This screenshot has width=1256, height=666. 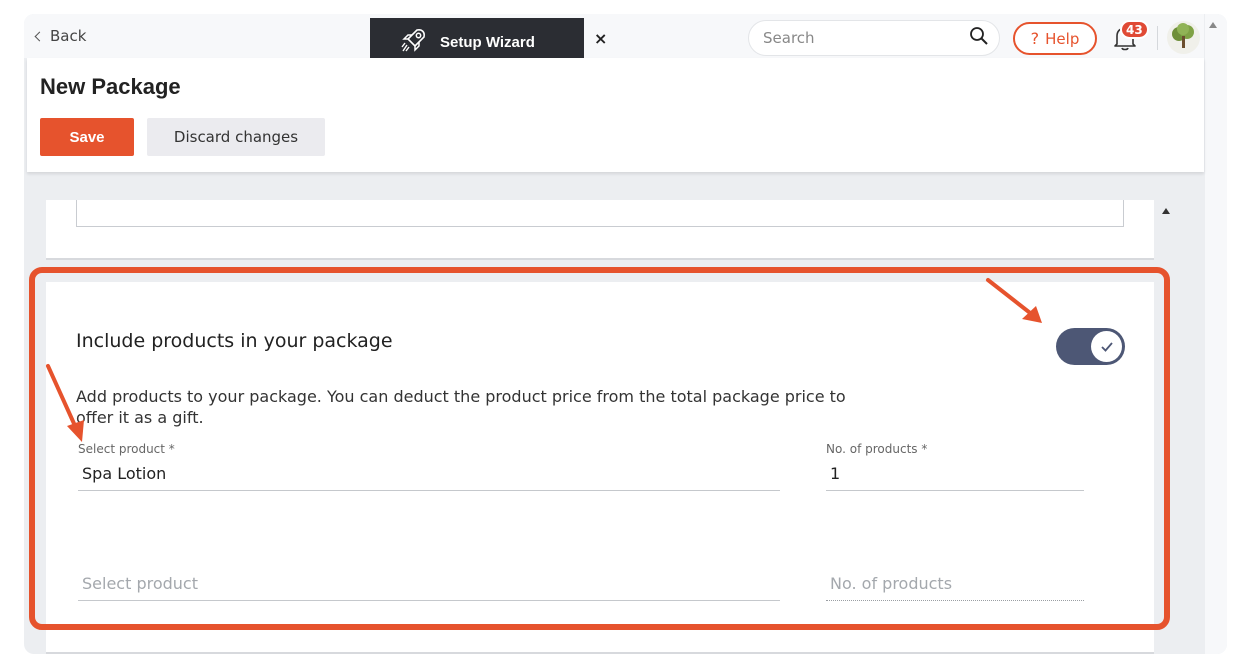 I want to click on back-link: Back, so click(x=60, y=36).